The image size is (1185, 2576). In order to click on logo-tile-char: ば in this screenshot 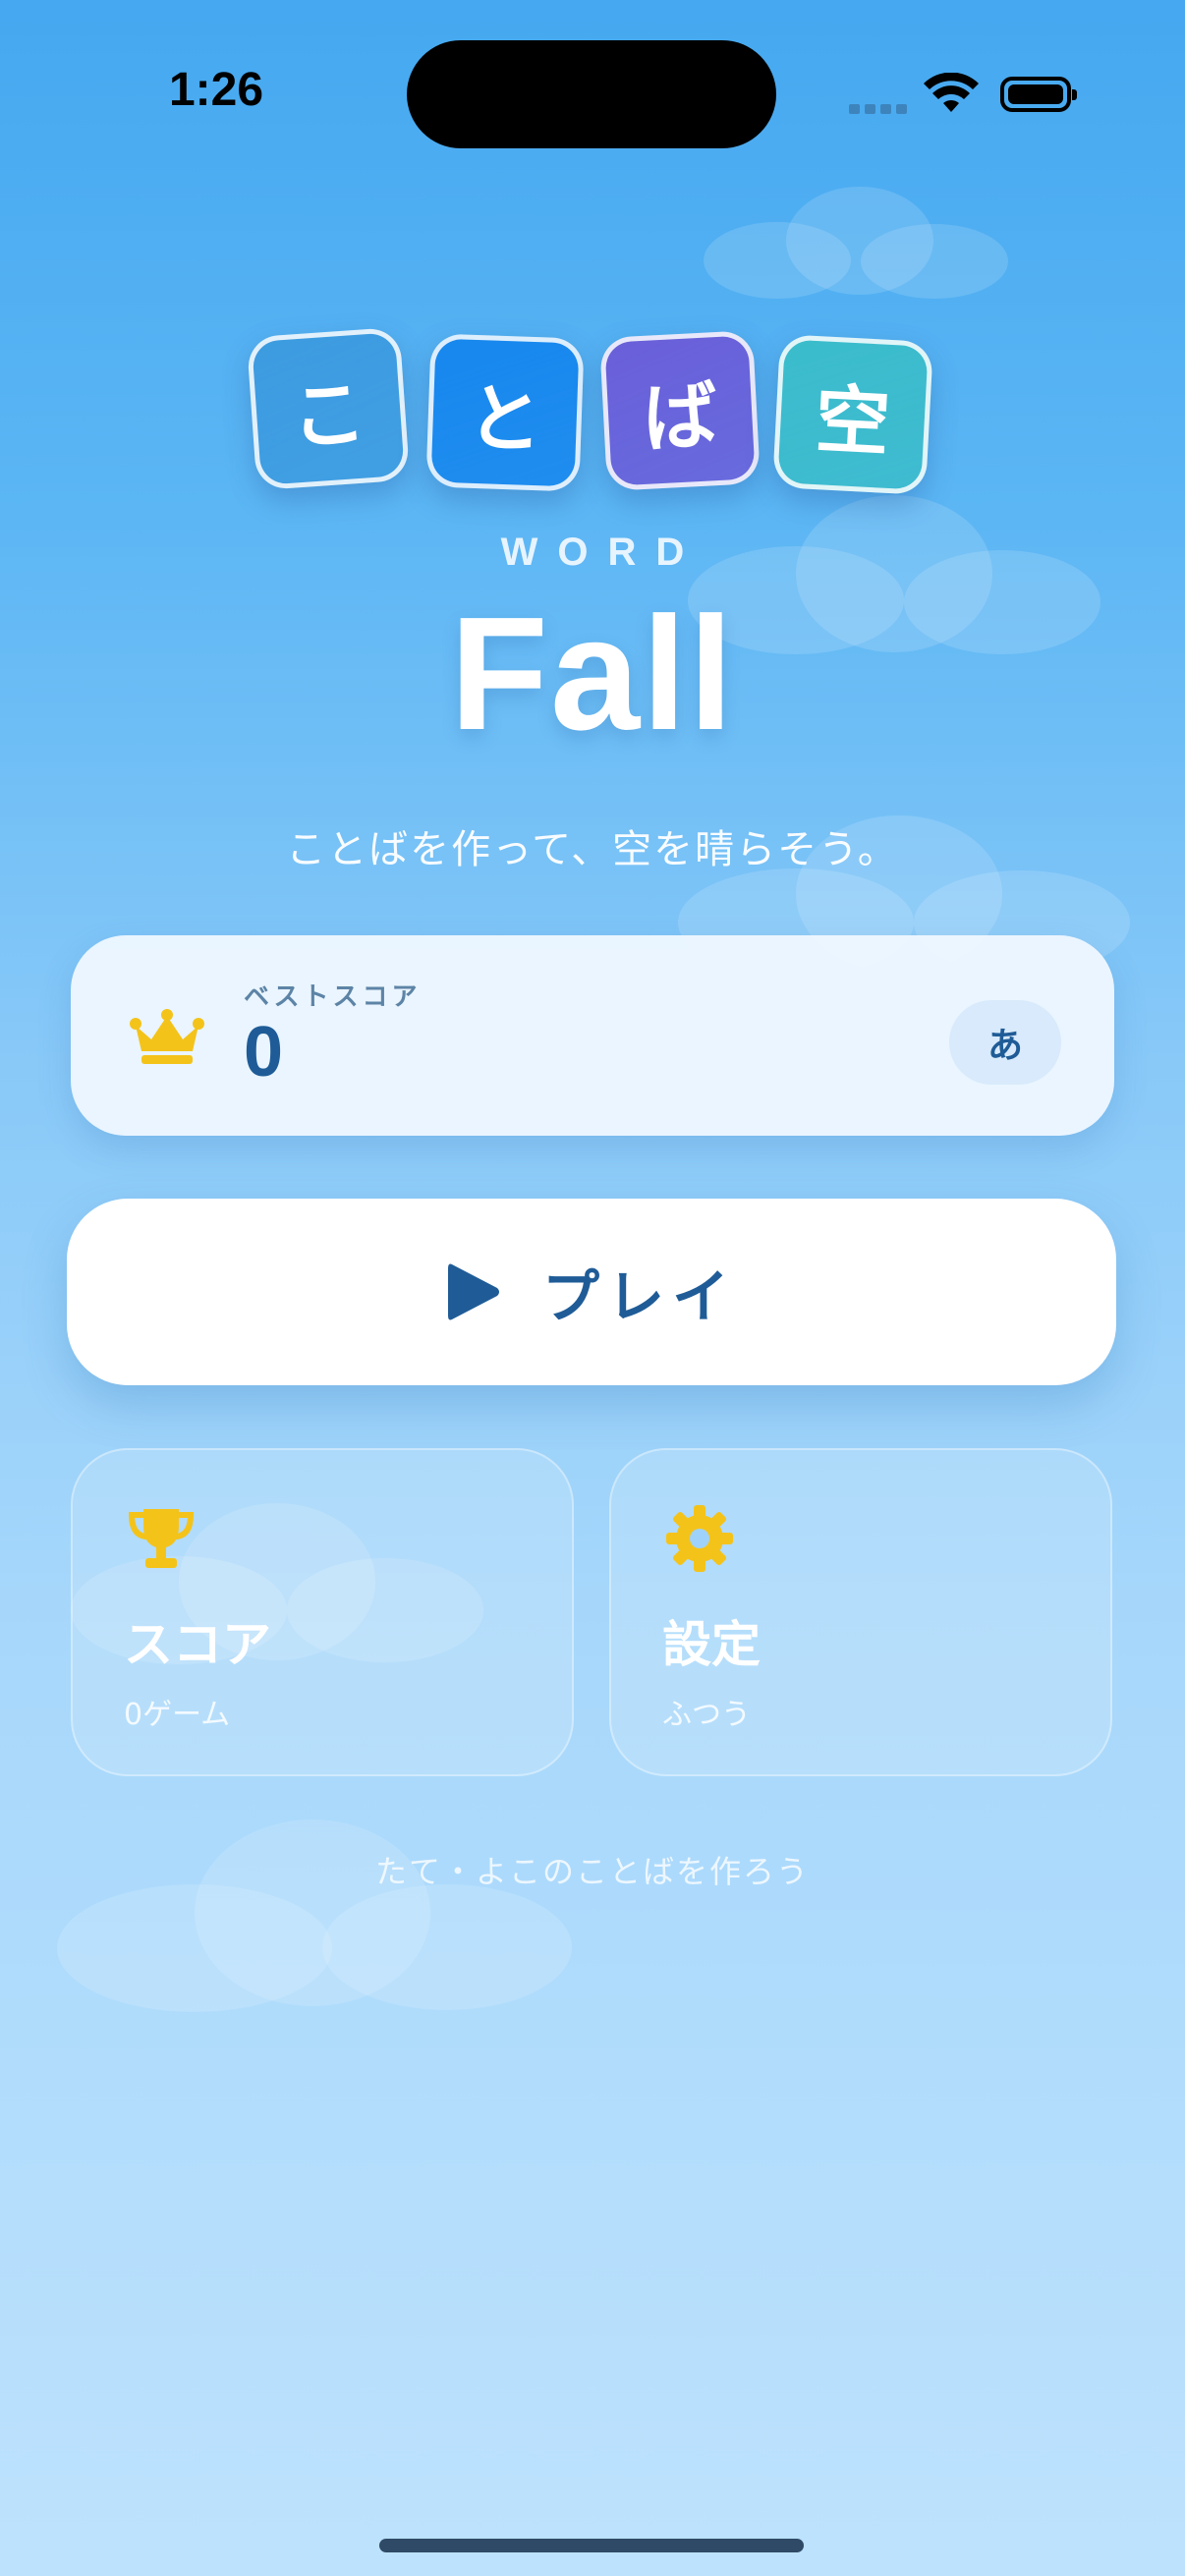, I will do `click(681, 417)`.